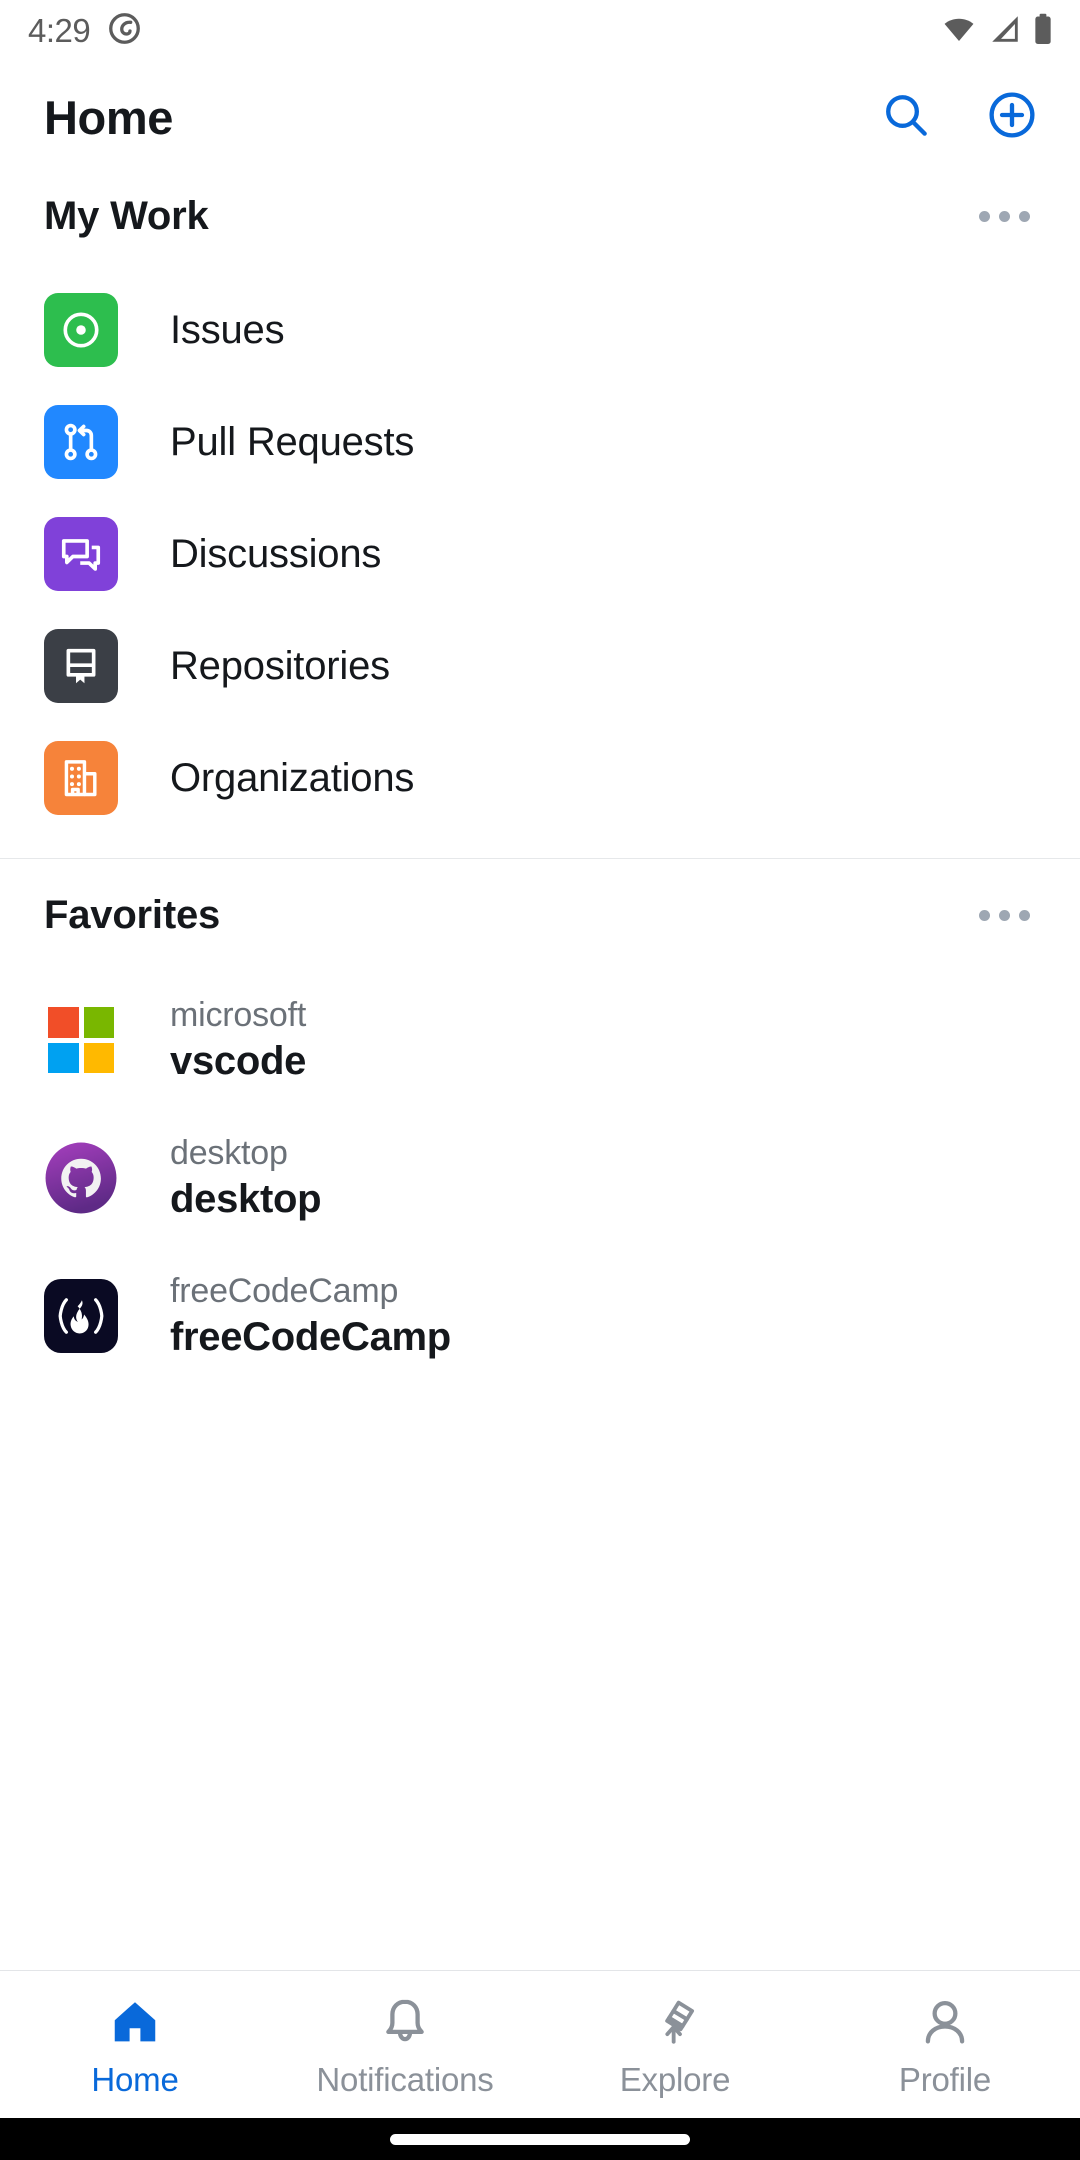 This screenshot has width=1080, height=2160. I want to click on microsoft-square-red, so click(63, 1022).